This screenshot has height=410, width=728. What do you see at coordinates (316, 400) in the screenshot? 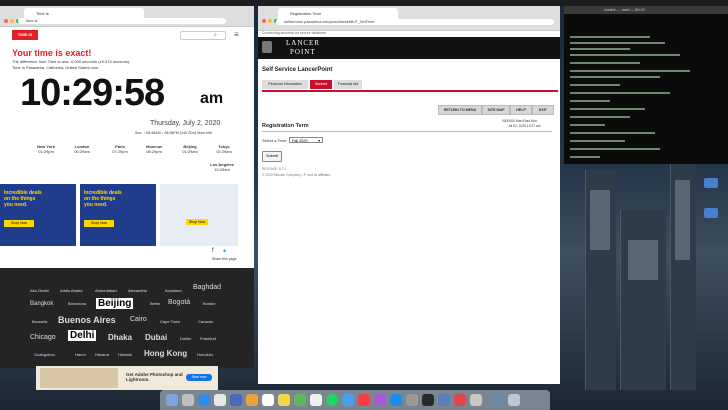
I see `photos-icon` at bounding box center [316, 400].